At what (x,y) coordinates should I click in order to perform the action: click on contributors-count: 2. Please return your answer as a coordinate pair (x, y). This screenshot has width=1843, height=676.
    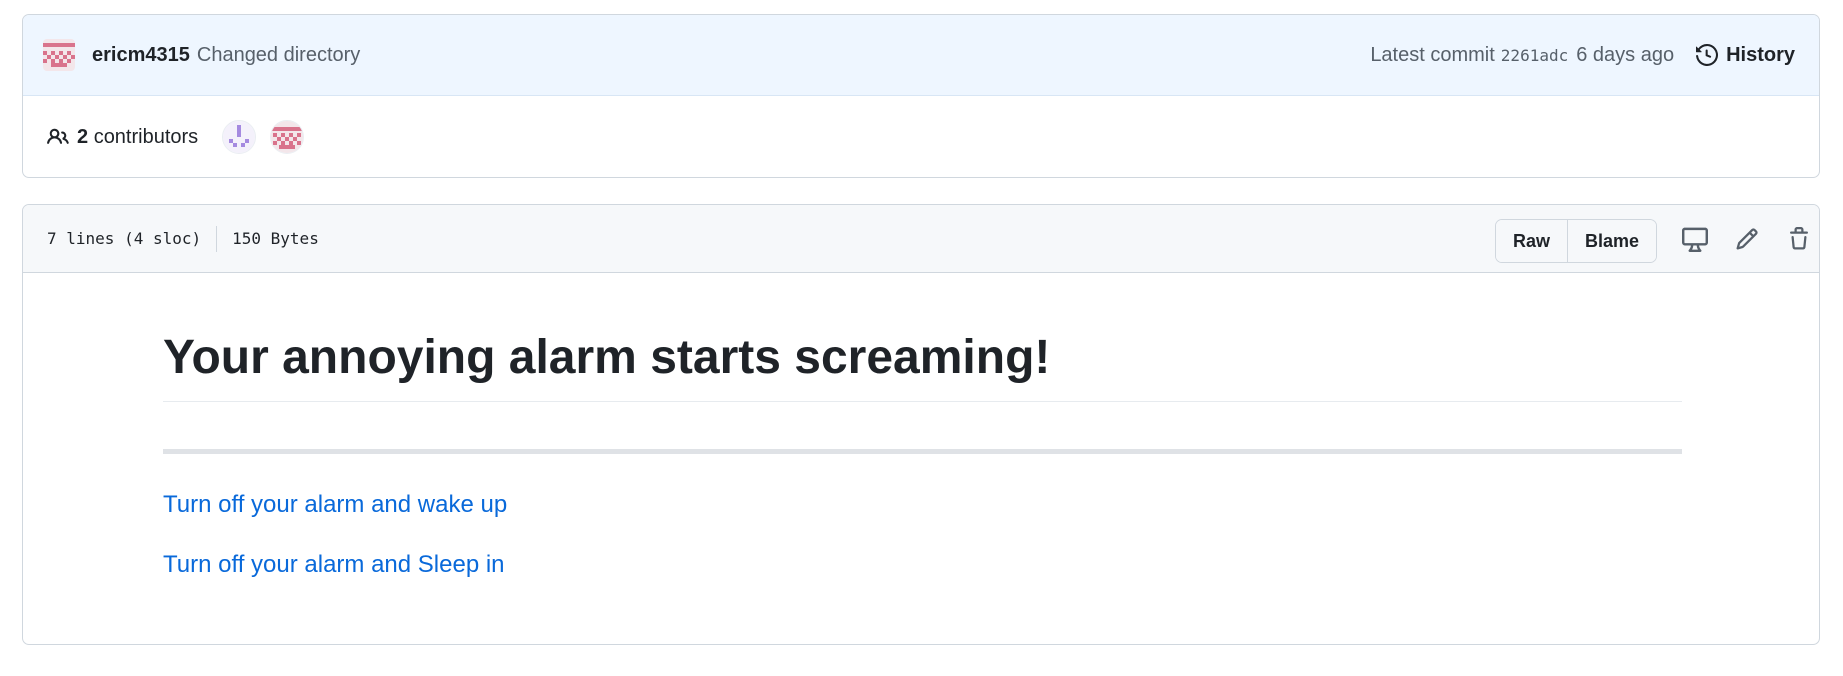
    Looking at the image, I should click on (83, 136).